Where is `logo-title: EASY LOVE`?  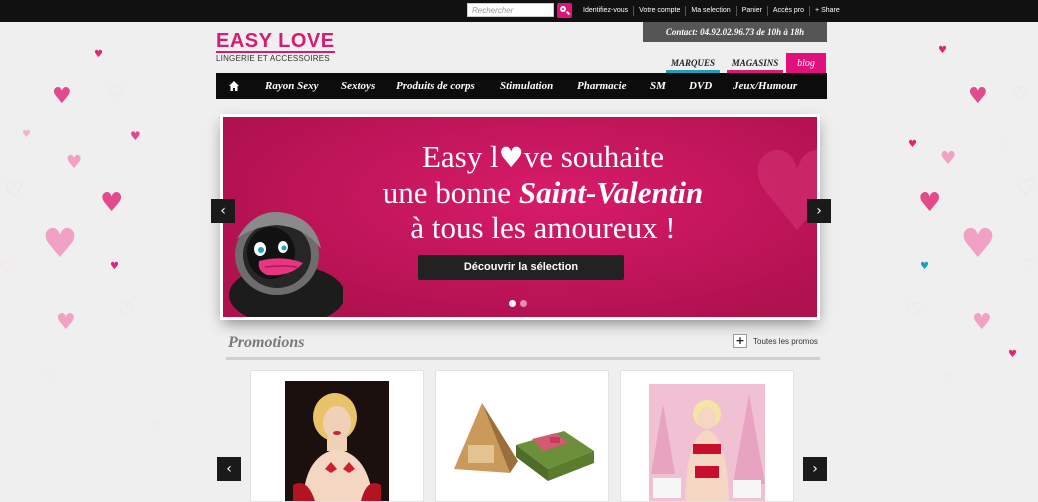
logo-title: EASY LOVE is located at coordinates (275, 41).